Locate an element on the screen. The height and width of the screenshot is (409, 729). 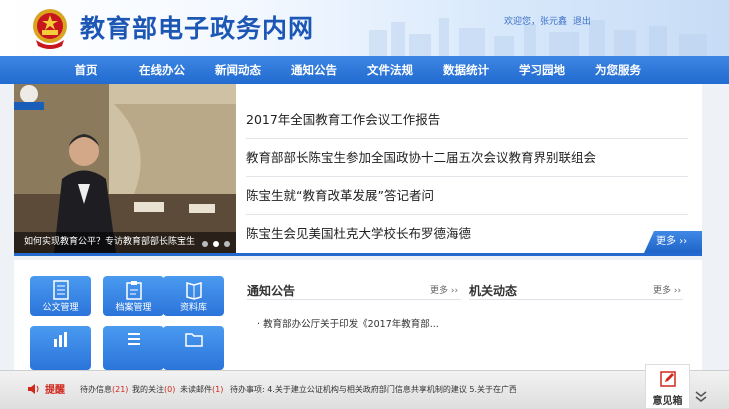
news-item: 教育部部长陈宝生参加全国政协十二届五次会议教育界别联组会 is located at coordinates (467, 158).